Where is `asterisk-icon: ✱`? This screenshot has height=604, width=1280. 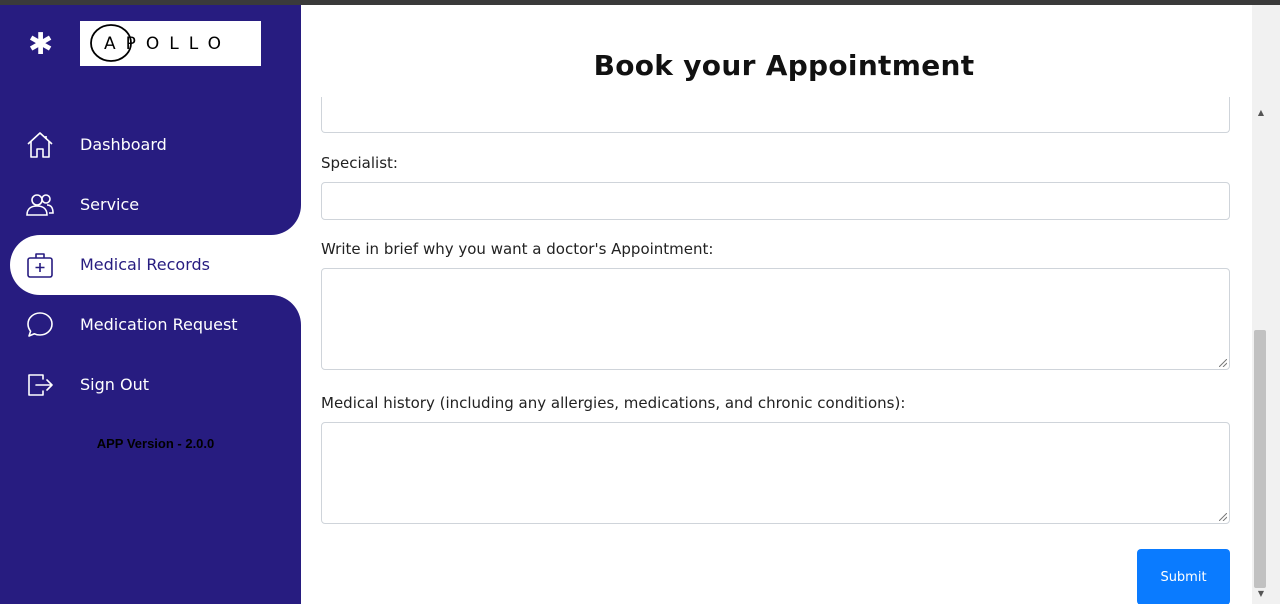
asterisk-icon: ✱ is located at coordinates (41, 44).